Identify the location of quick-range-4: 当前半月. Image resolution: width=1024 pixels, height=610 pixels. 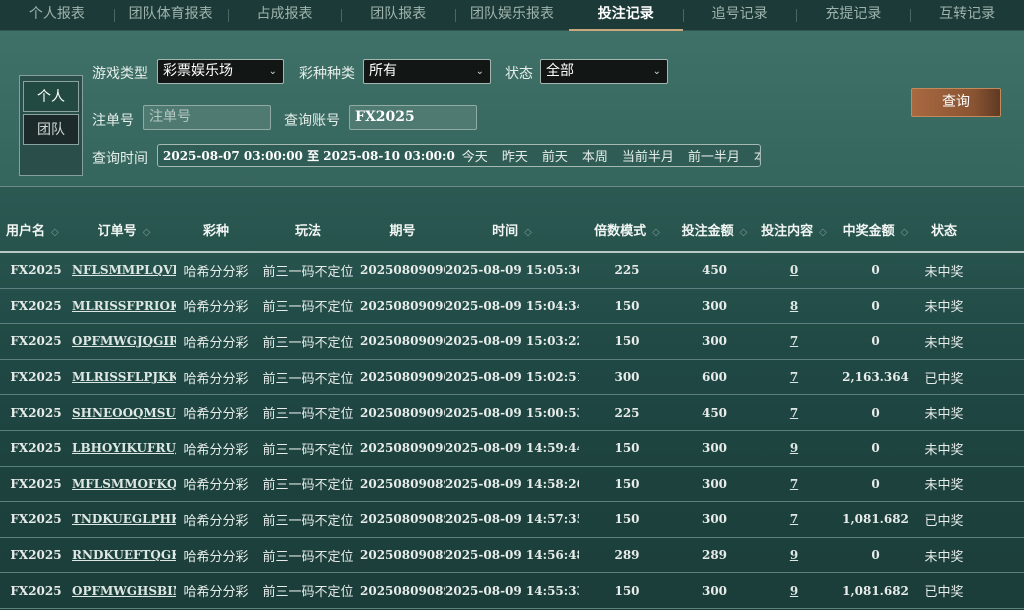
(648, 155).